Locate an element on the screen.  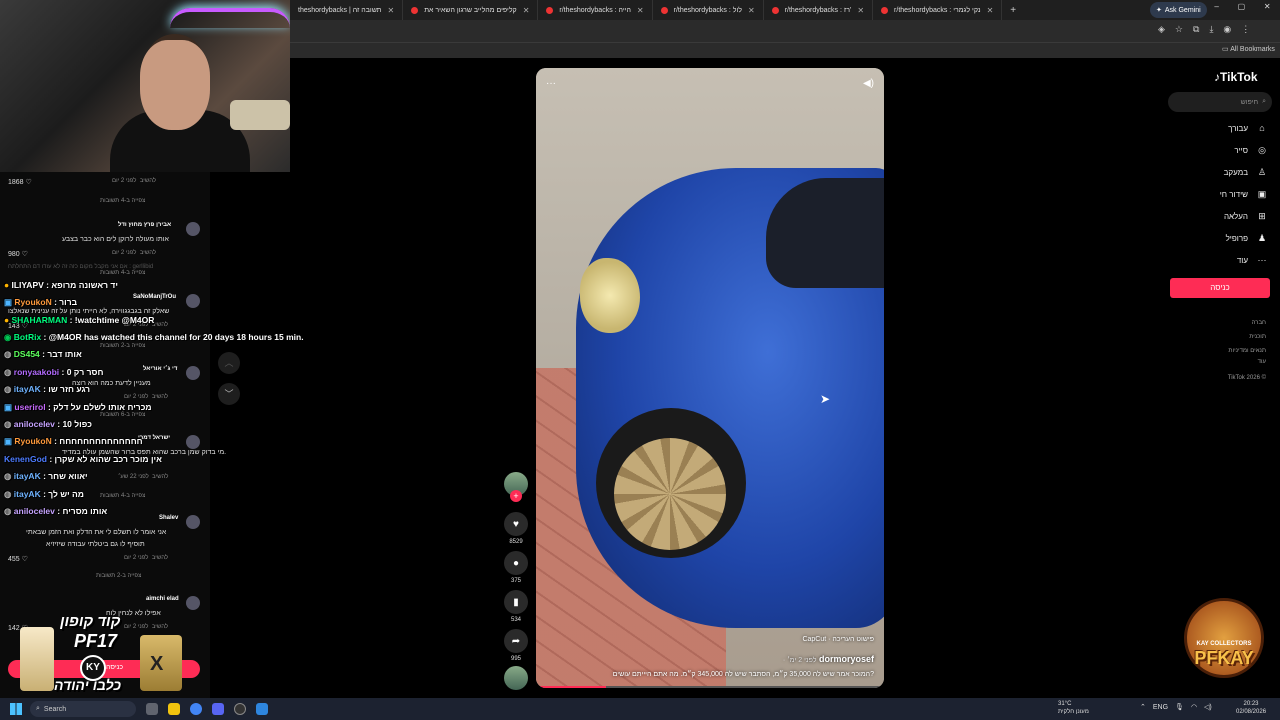
maximize-button: ▢ is located at coordinates (1242, 6).